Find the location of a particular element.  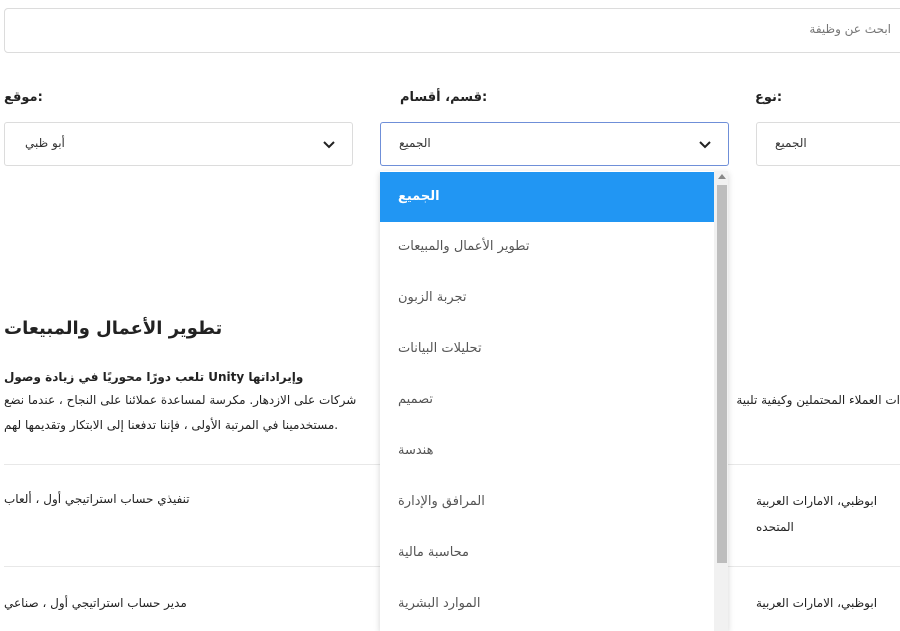

search-input is located at coordinates (451, 29).